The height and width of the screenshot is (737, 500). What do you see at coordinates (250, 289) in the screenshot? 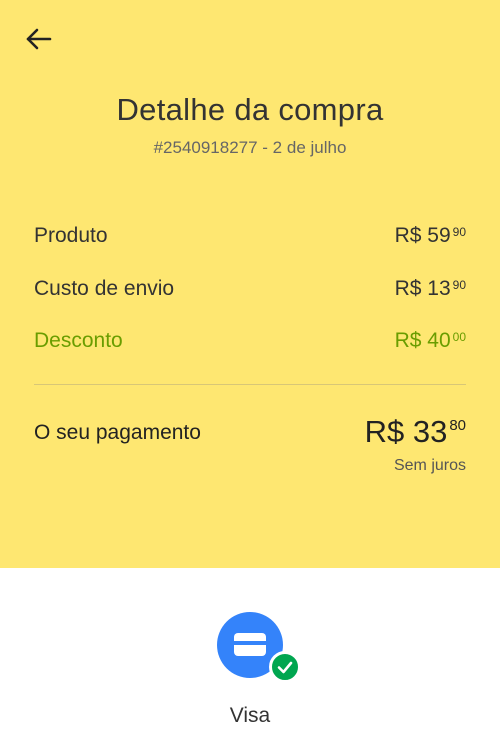
I see `row-shipping: Custo de envio R$ 13 90` at bounding box center [250, 289].